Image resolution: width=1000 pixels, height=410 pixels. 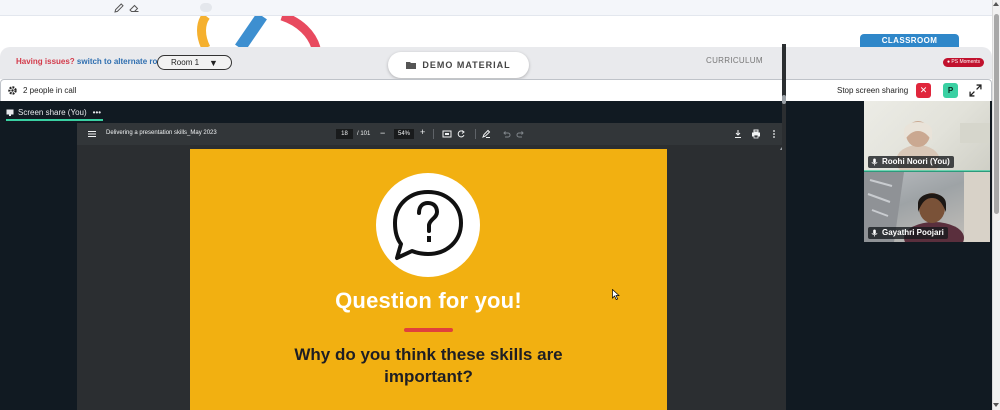 I want to click on rotate-icon, so click(x=461, y=134).